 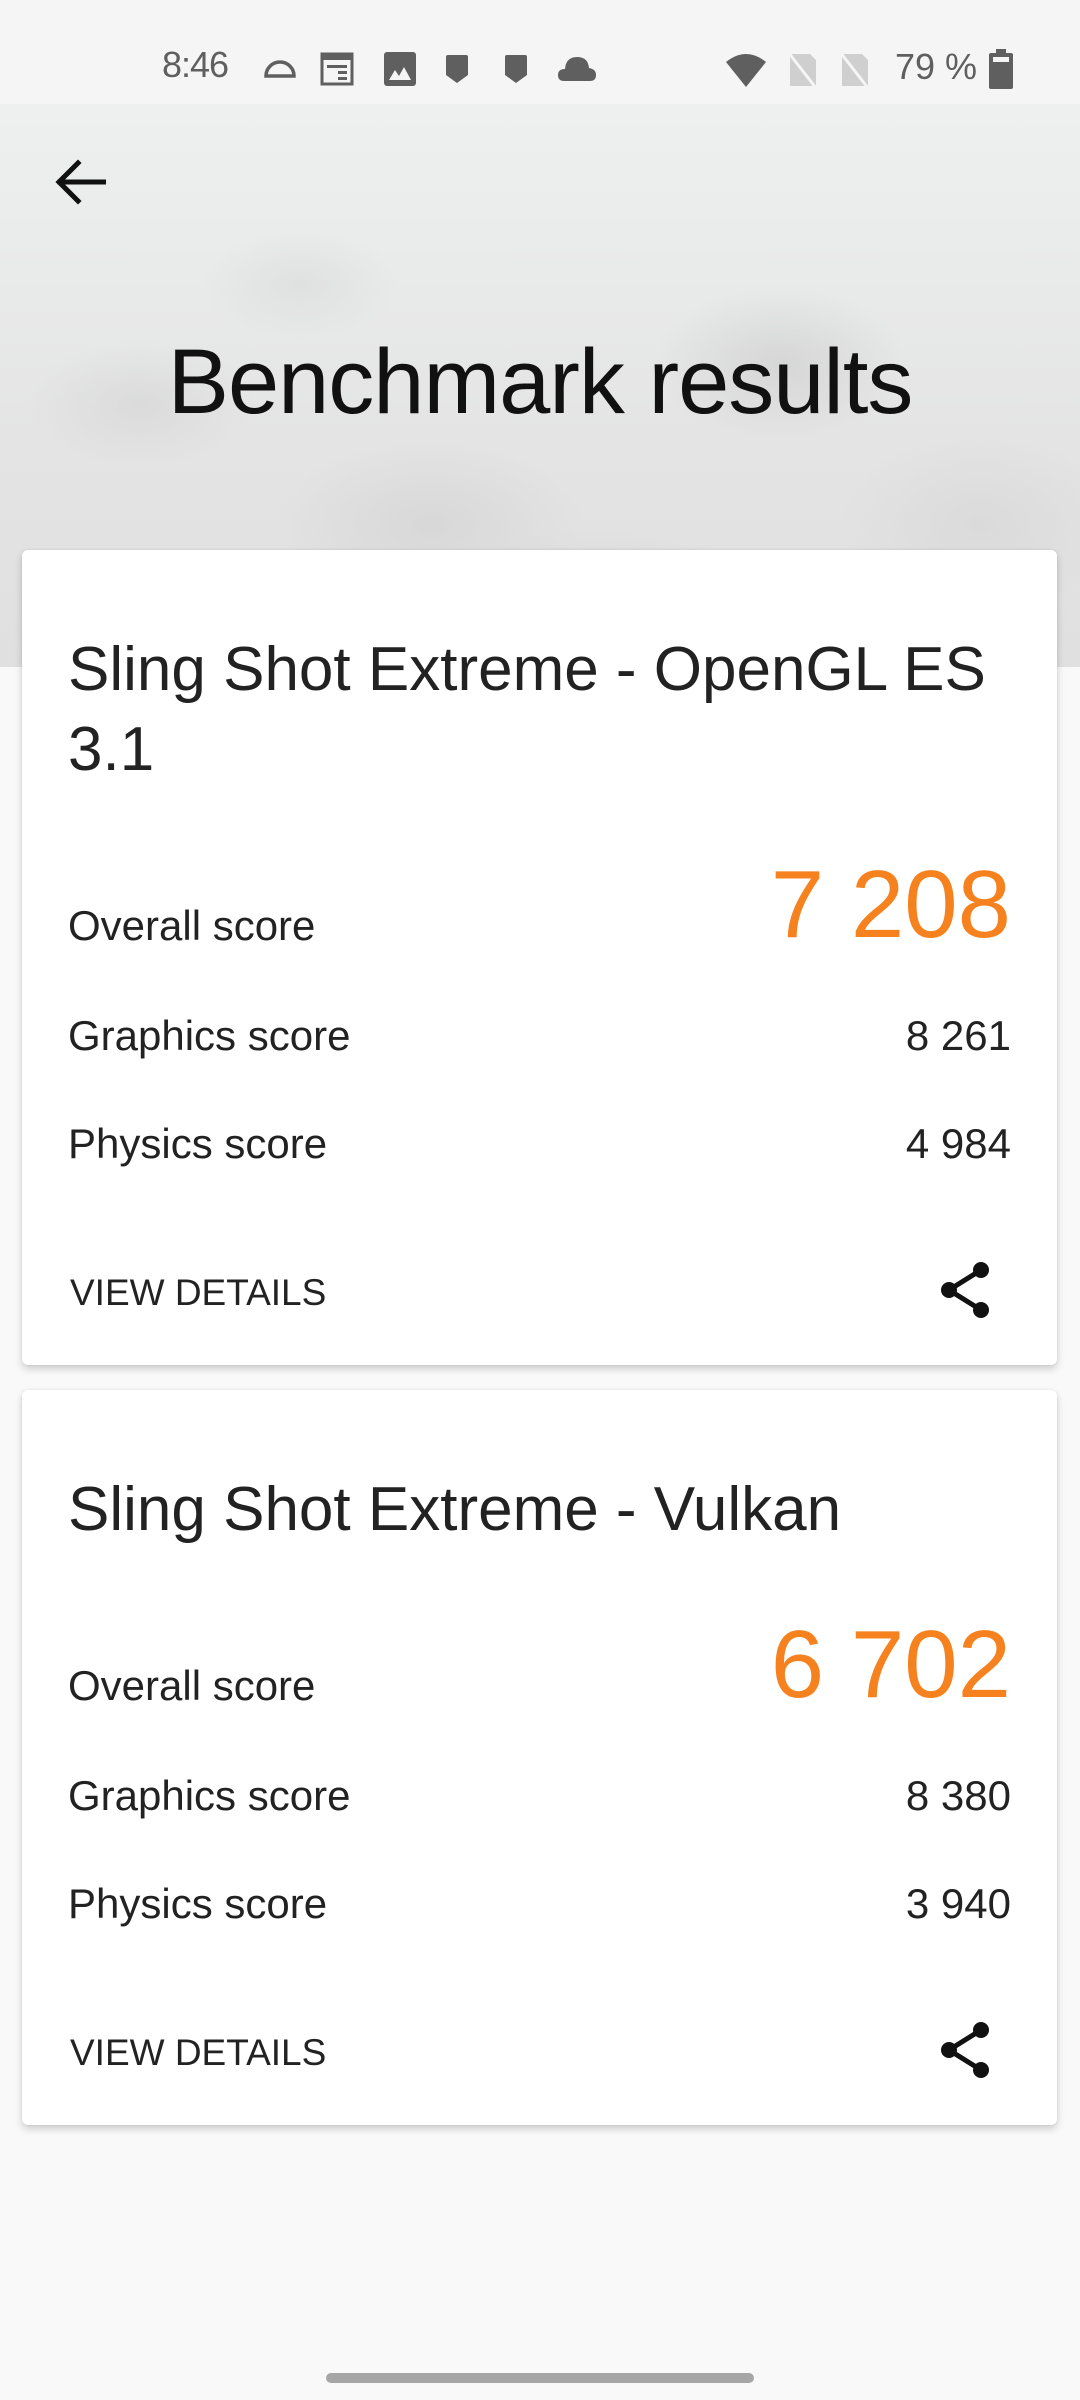 I want to click on image-icon, so click(x=400, y=69).